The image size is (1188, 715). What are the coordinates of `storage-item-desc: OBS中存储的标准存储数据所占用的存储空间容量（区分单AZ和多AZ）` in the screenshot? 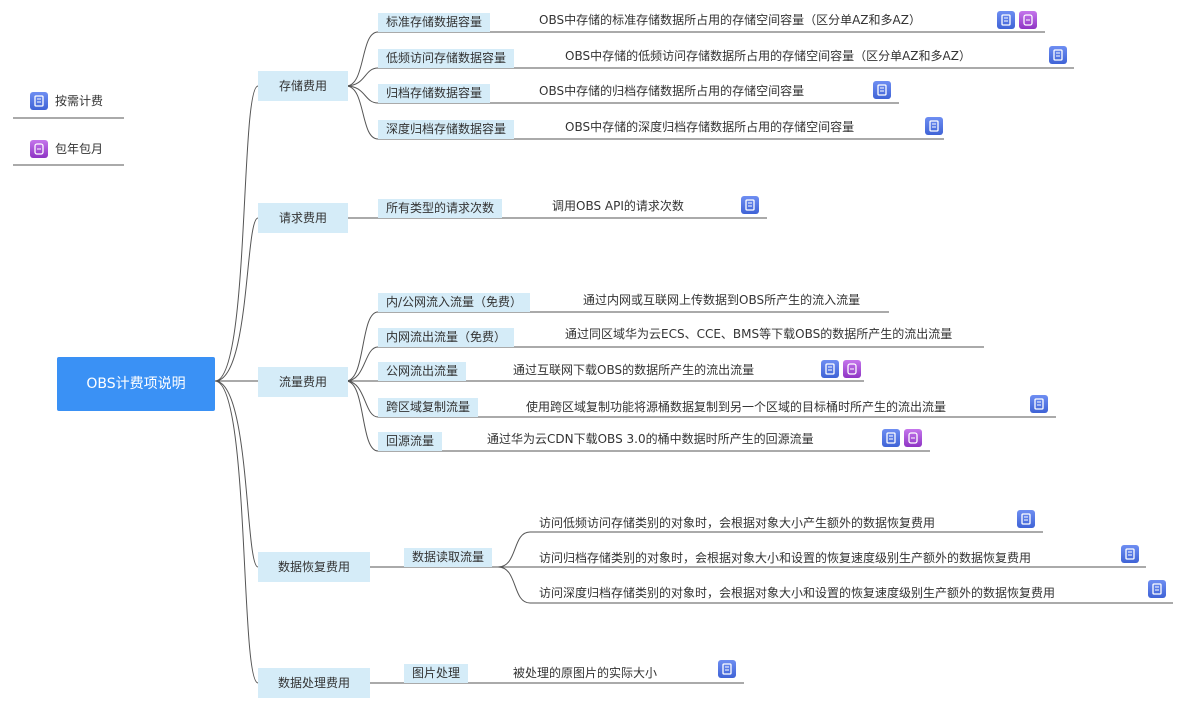 It's located at (730, 20).